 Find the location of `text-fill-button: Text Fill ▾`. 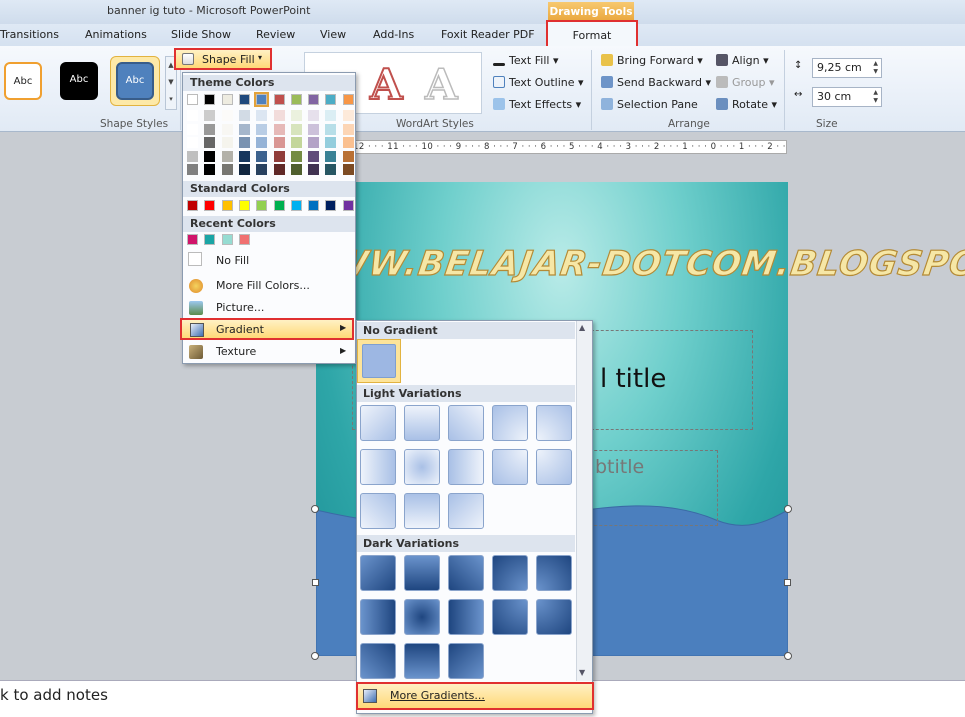

text-fill-button: Text Fill ▾ is located at coordinates (525, 60).